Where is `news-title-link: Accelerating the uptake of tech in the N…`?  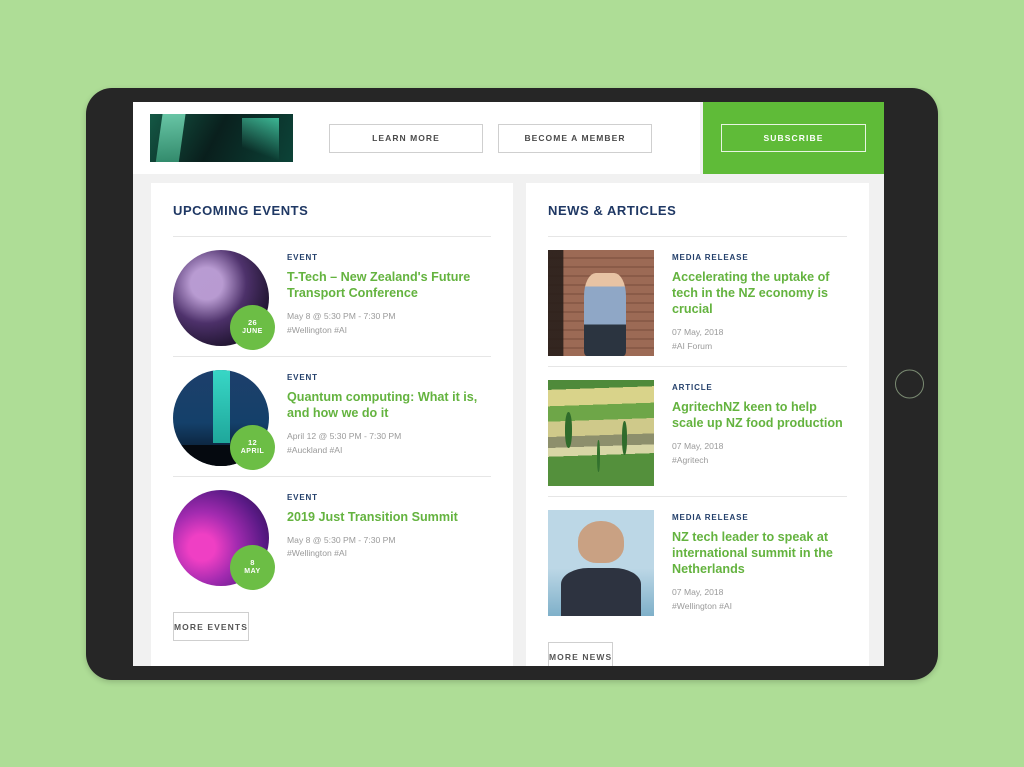 news-title-link: Accelerating the uptake of tech in the N… is located at coordinates (759, 293).